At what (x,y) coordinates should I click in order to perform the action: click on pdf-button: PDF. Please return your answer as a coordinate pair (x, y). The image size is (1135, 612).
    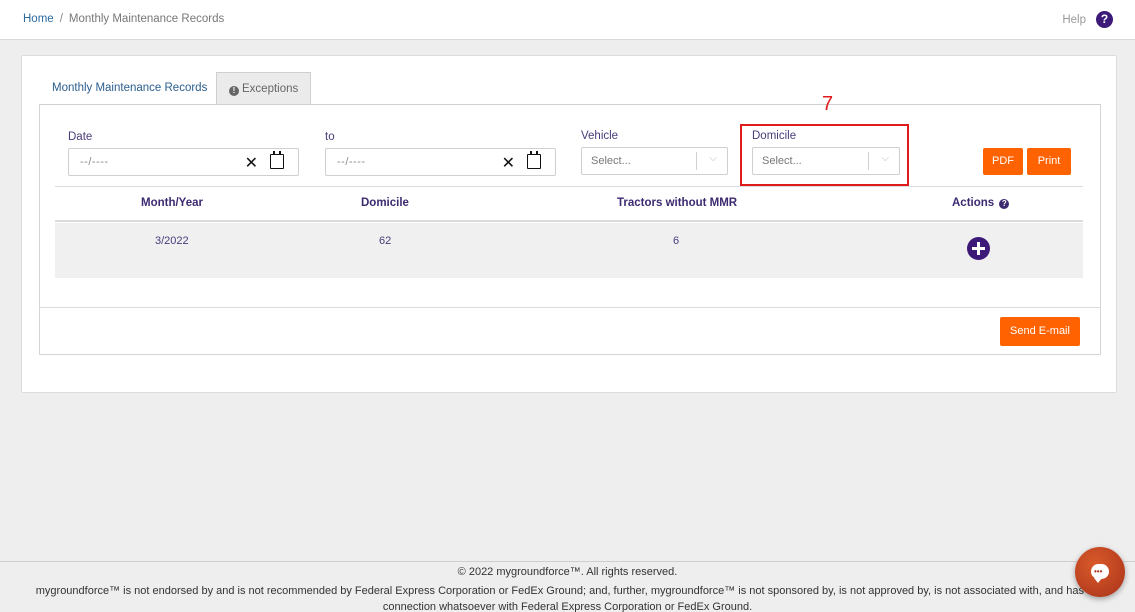
    Looking at the image, I should click on (1003, 161).